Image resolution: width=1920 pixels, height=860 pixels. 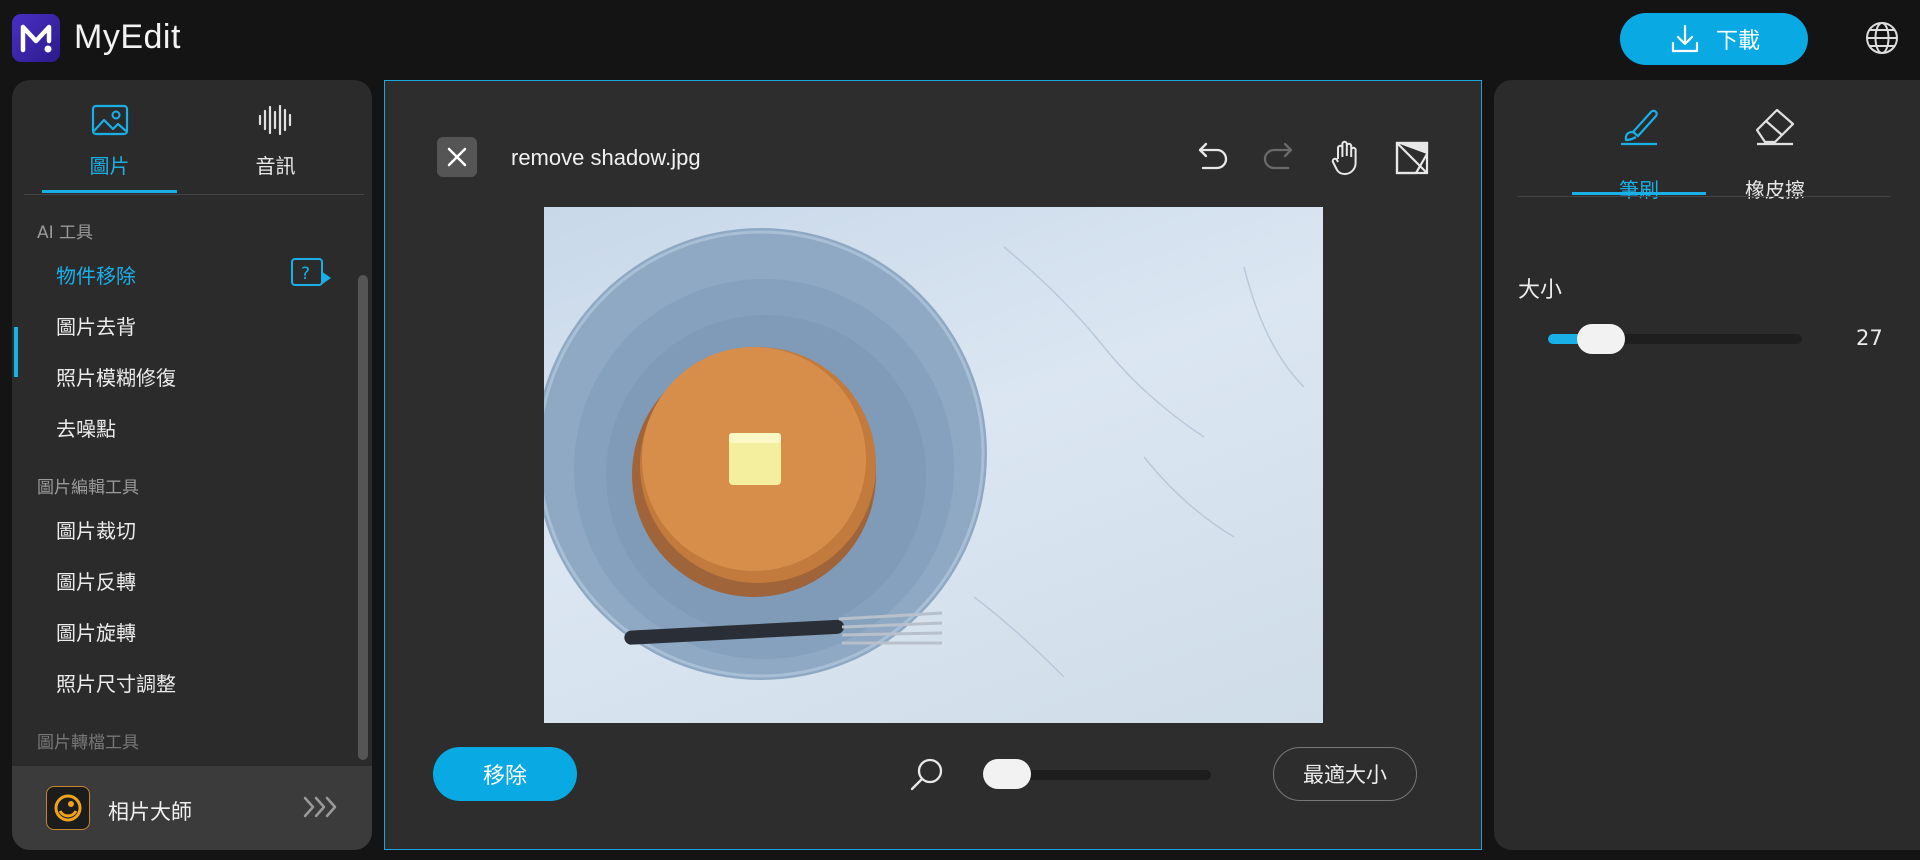 I want to click on tab-active-indicator, so click(x=109, y=191).